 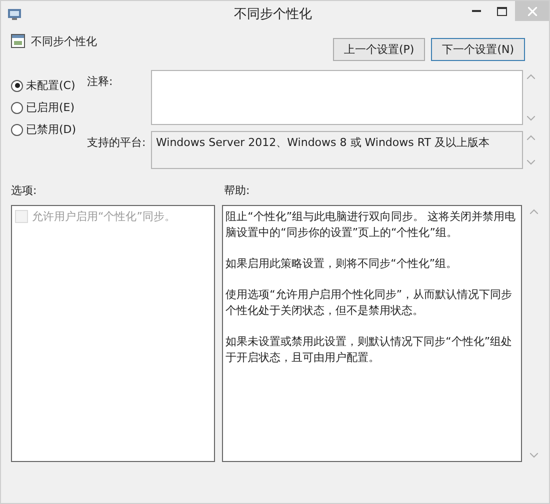 What do you see at coordinates (18, 41) in the screenshot?
I see `policy-icon` at bounding box center [18, 41].